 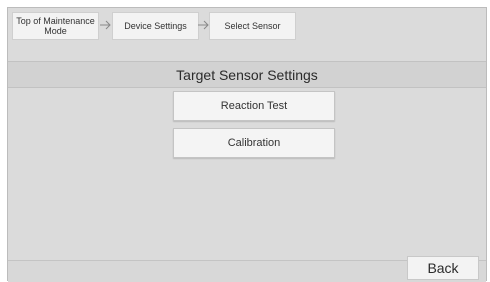 I want to click on breadcrumb-top-of-maintenance-mode: Top of Maintenance Mode, so click(x=55, y=26).